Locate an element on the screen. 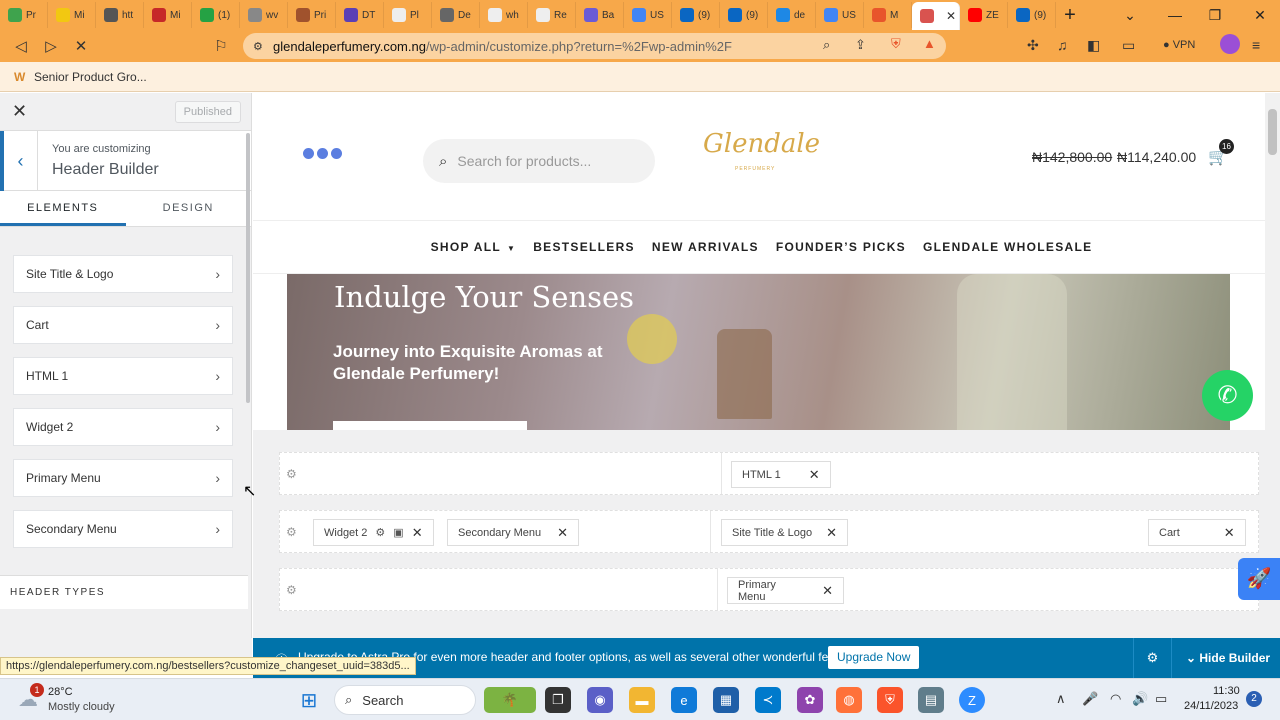 Image resolution: width=1280 pixels, height=720 pixels. sidebar-icon: ◧ is located at coordinates (1093, 45).